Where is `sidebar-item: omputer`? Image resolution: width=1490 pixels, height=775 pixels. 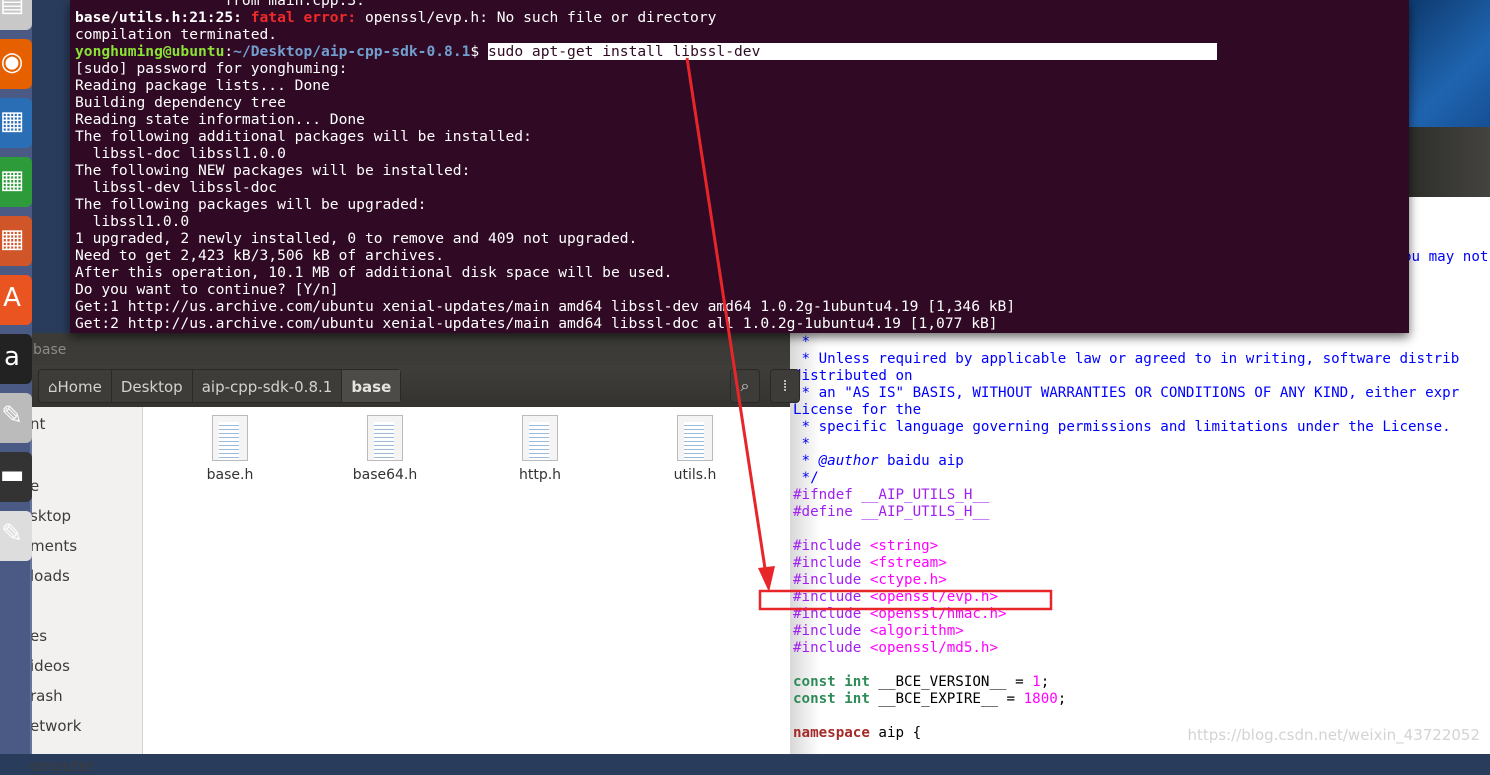 sidebar-item: omputer is located at coordinates (62, 766).